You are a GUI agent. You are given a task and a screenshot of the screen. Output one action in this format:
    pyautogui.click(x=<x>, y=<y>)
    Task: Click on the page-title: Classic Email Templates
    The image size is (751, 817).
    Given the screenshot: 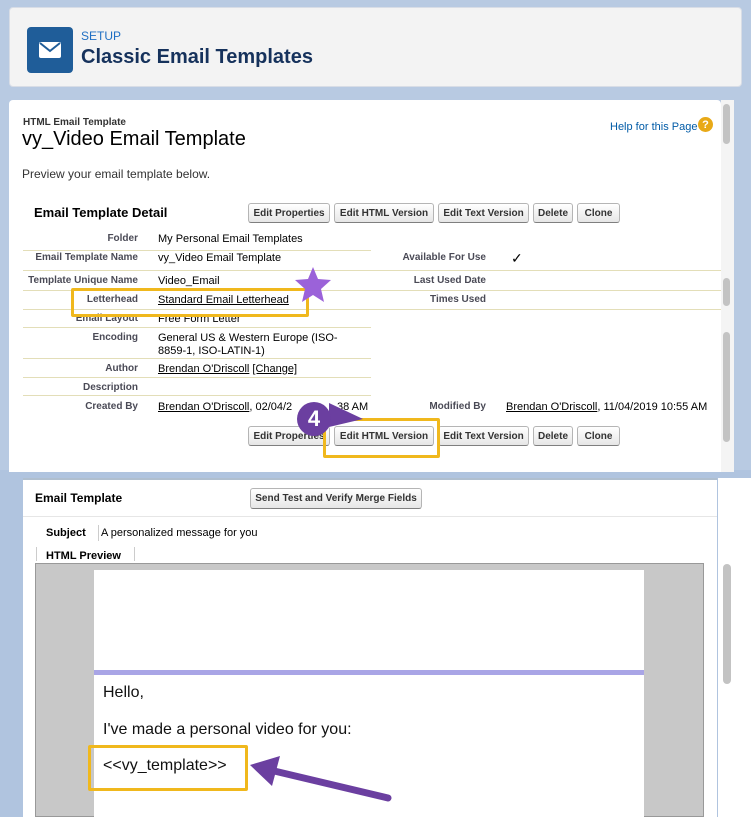 What is the action you would take?
    pyautogui.click(x=197, y=57)
    